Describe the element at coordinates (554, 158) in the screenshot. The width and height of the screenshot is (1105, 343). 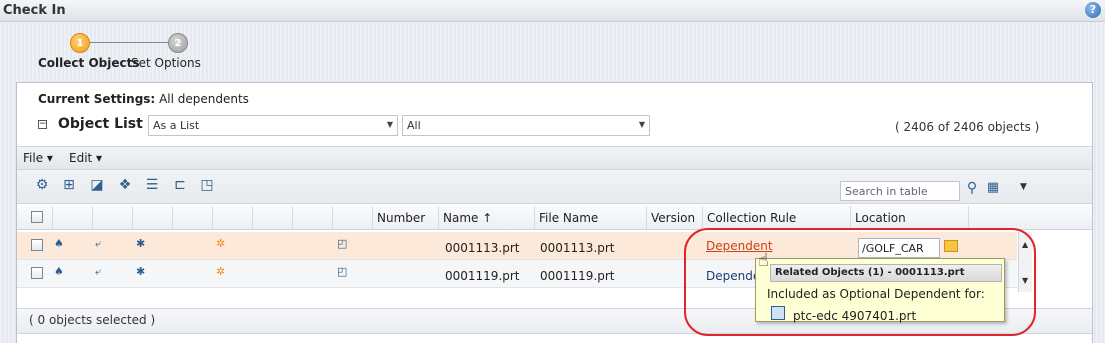
I see `menu-bar` at that location.